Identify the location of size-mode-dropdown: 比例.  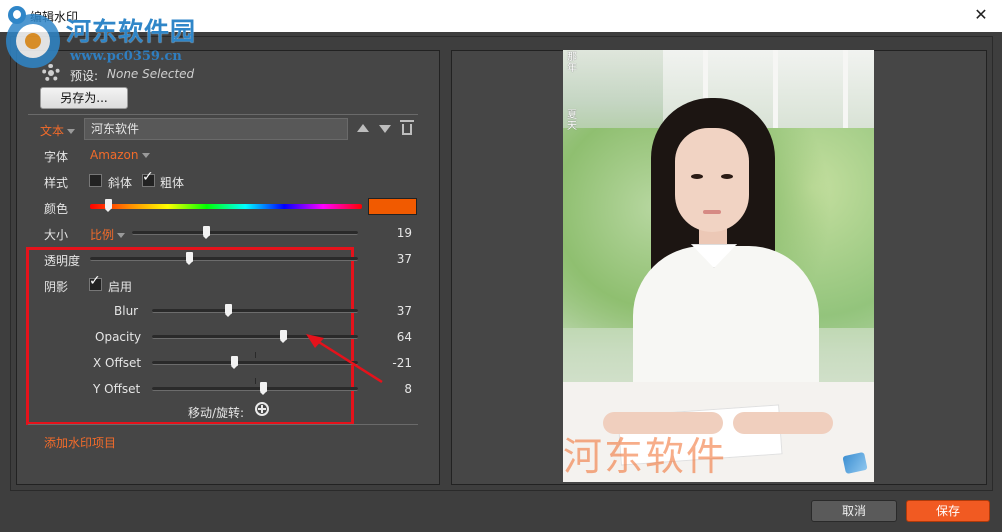
(108, 234).